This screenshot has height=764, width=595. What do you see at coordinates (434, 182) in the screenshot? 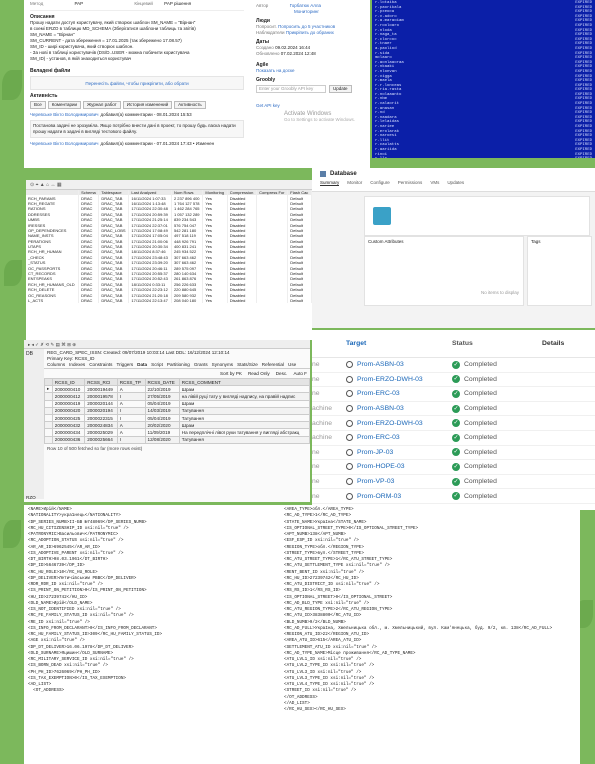
I see `tab-vms: VMs` at bounding box center [434, 182].